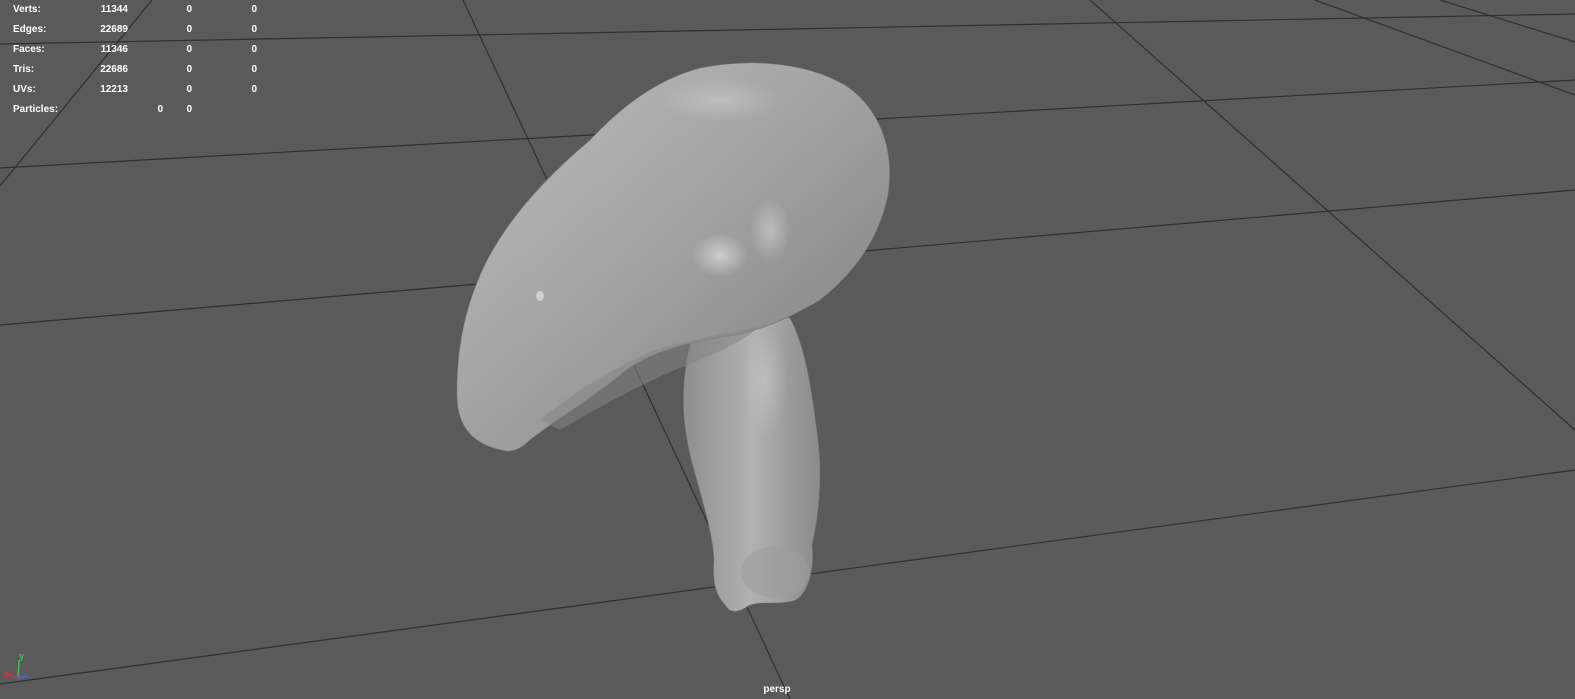 Image resolution: width=1575 pixels, height=699 pixels. I want to click on z-axis-line, so click(23, 677).